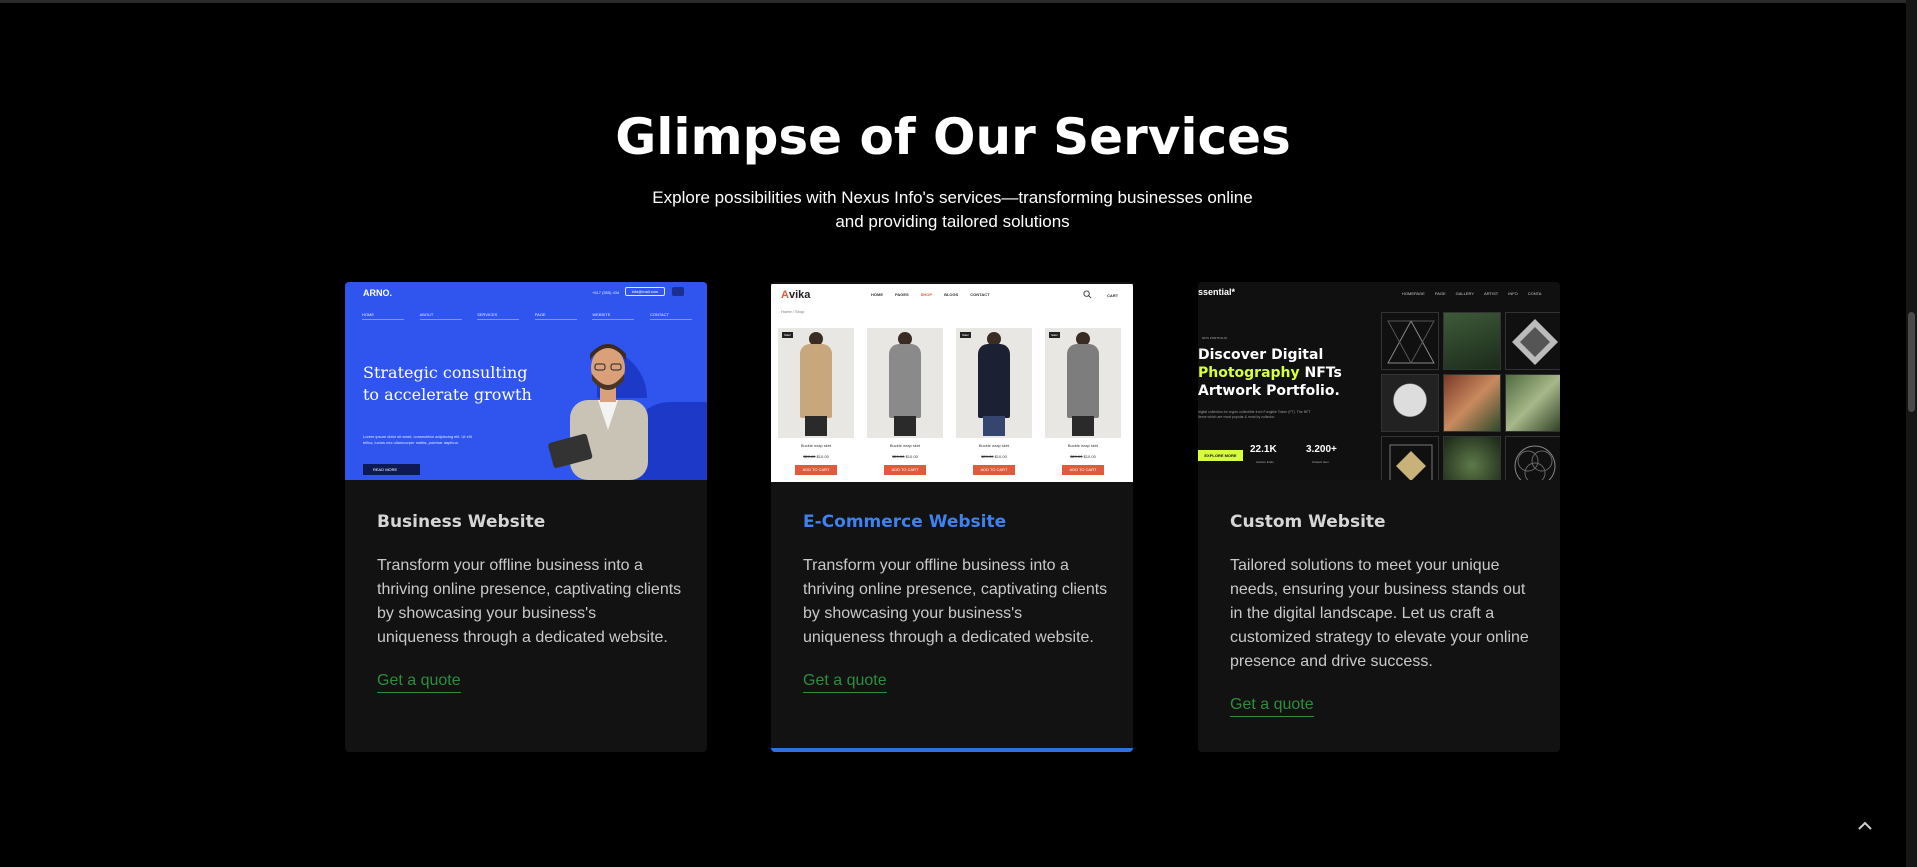 This screenshot has width=1917, height=867. Describe the element at coordinates (645, 291) in the screenshot. I see `preview-mail: info@mail.com` at that location.